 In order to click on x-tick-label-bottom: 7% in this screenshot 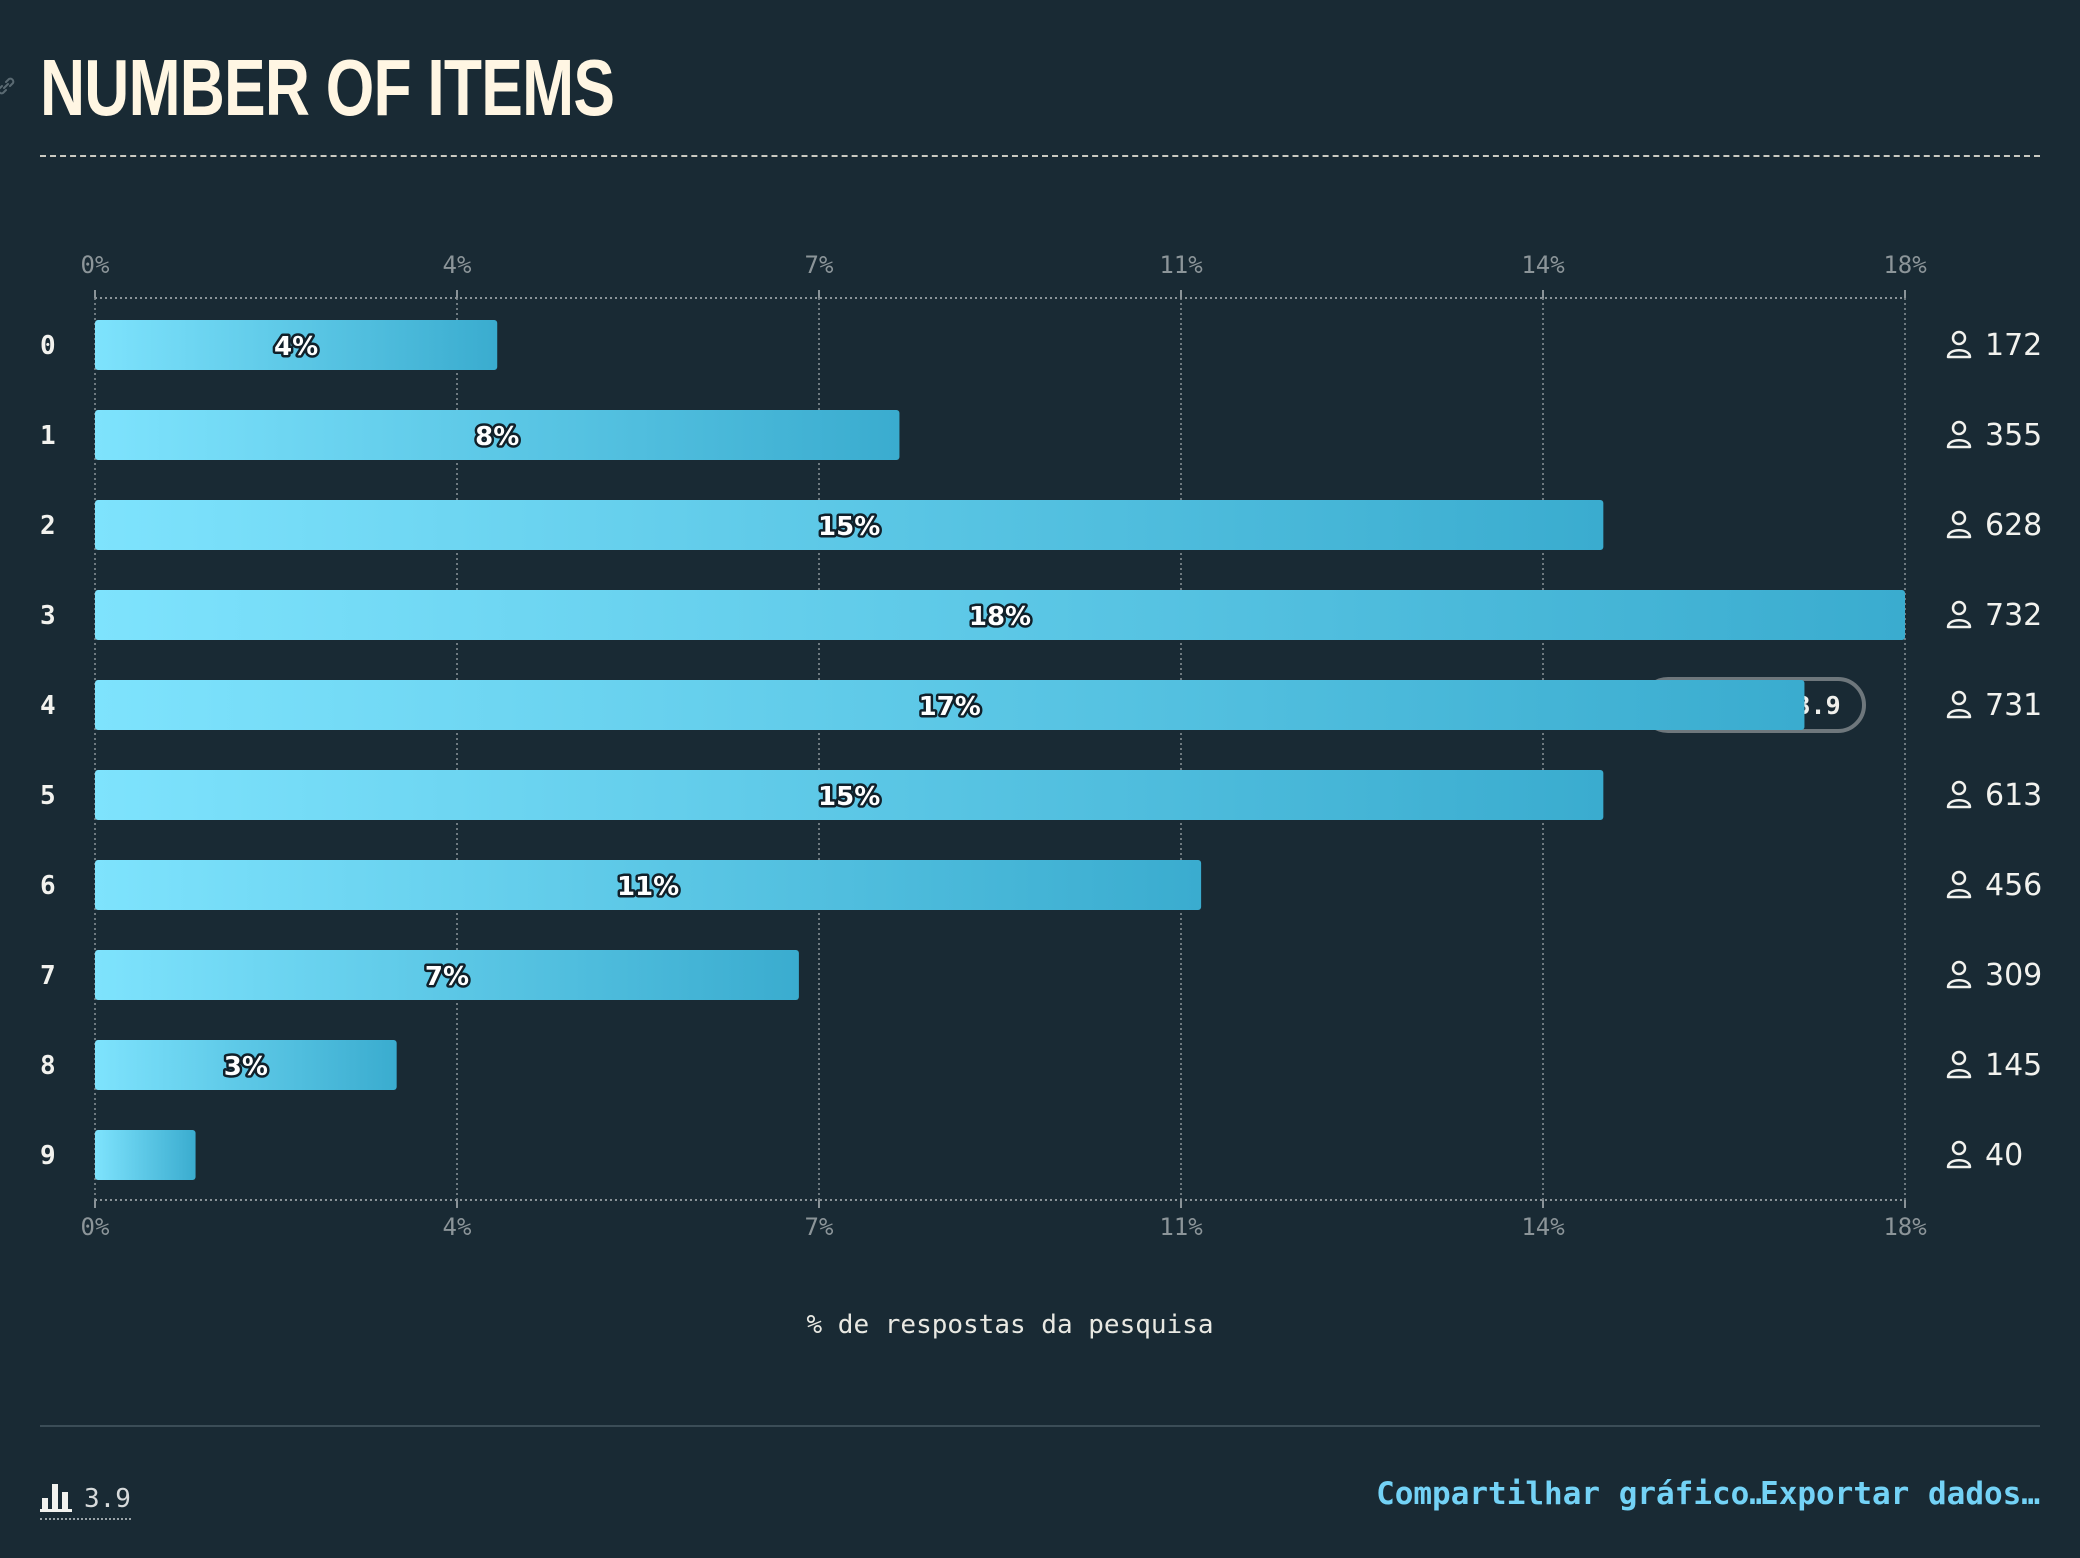, I will do `click(819, 1227)`.